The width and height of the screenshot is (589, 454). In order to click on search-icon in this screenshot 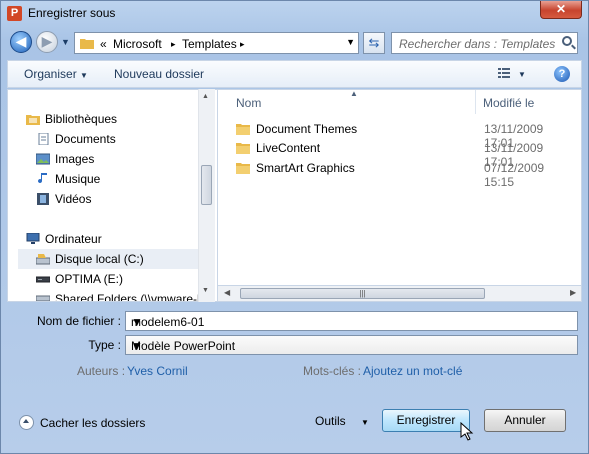, I will do `click(567, 41)`.